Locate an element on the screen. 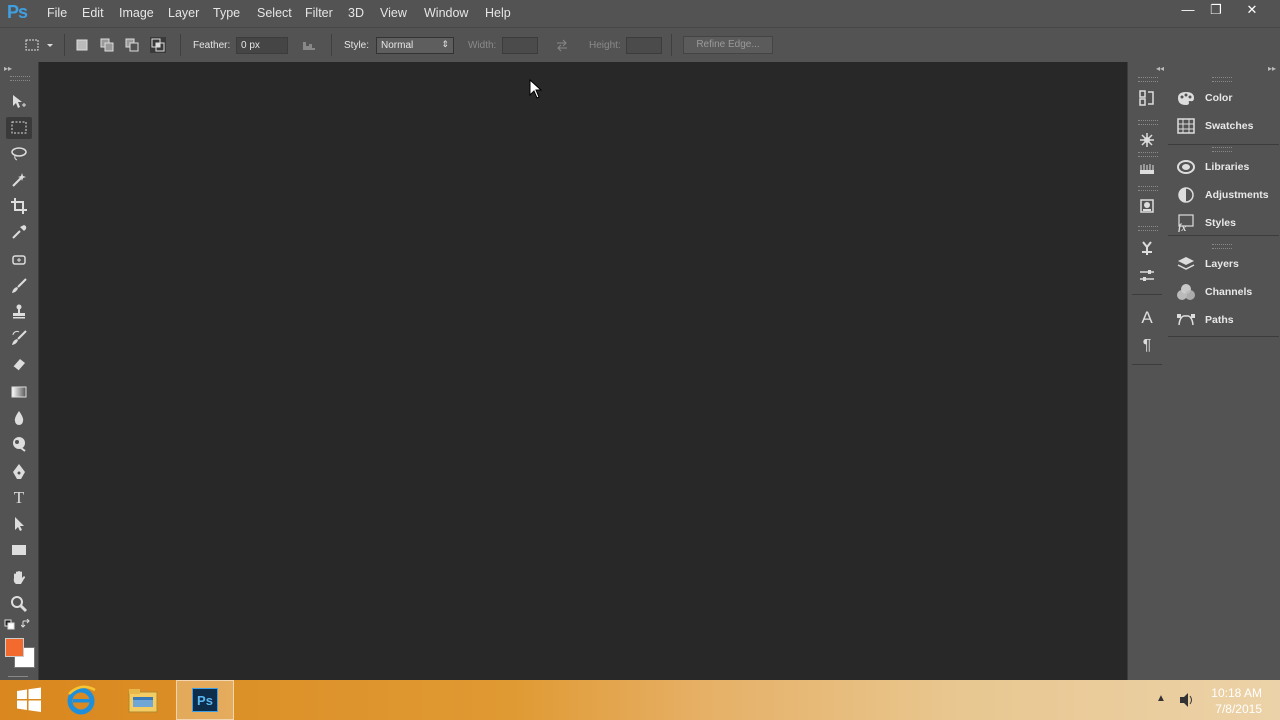 The height and width of the screenshot is (720, 1280). blur-tool is located at coordinates (19, 418).